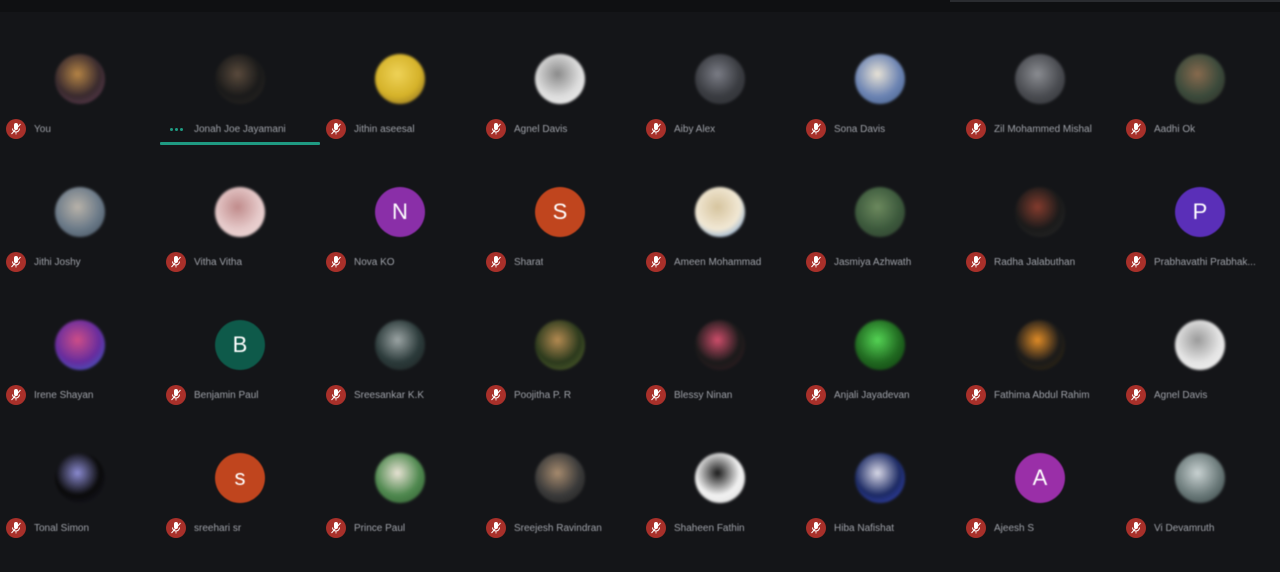 This screenshot has width=1280, height=572. I want to click on participant-name: Anjali Jayadevan, so click(872, 395).